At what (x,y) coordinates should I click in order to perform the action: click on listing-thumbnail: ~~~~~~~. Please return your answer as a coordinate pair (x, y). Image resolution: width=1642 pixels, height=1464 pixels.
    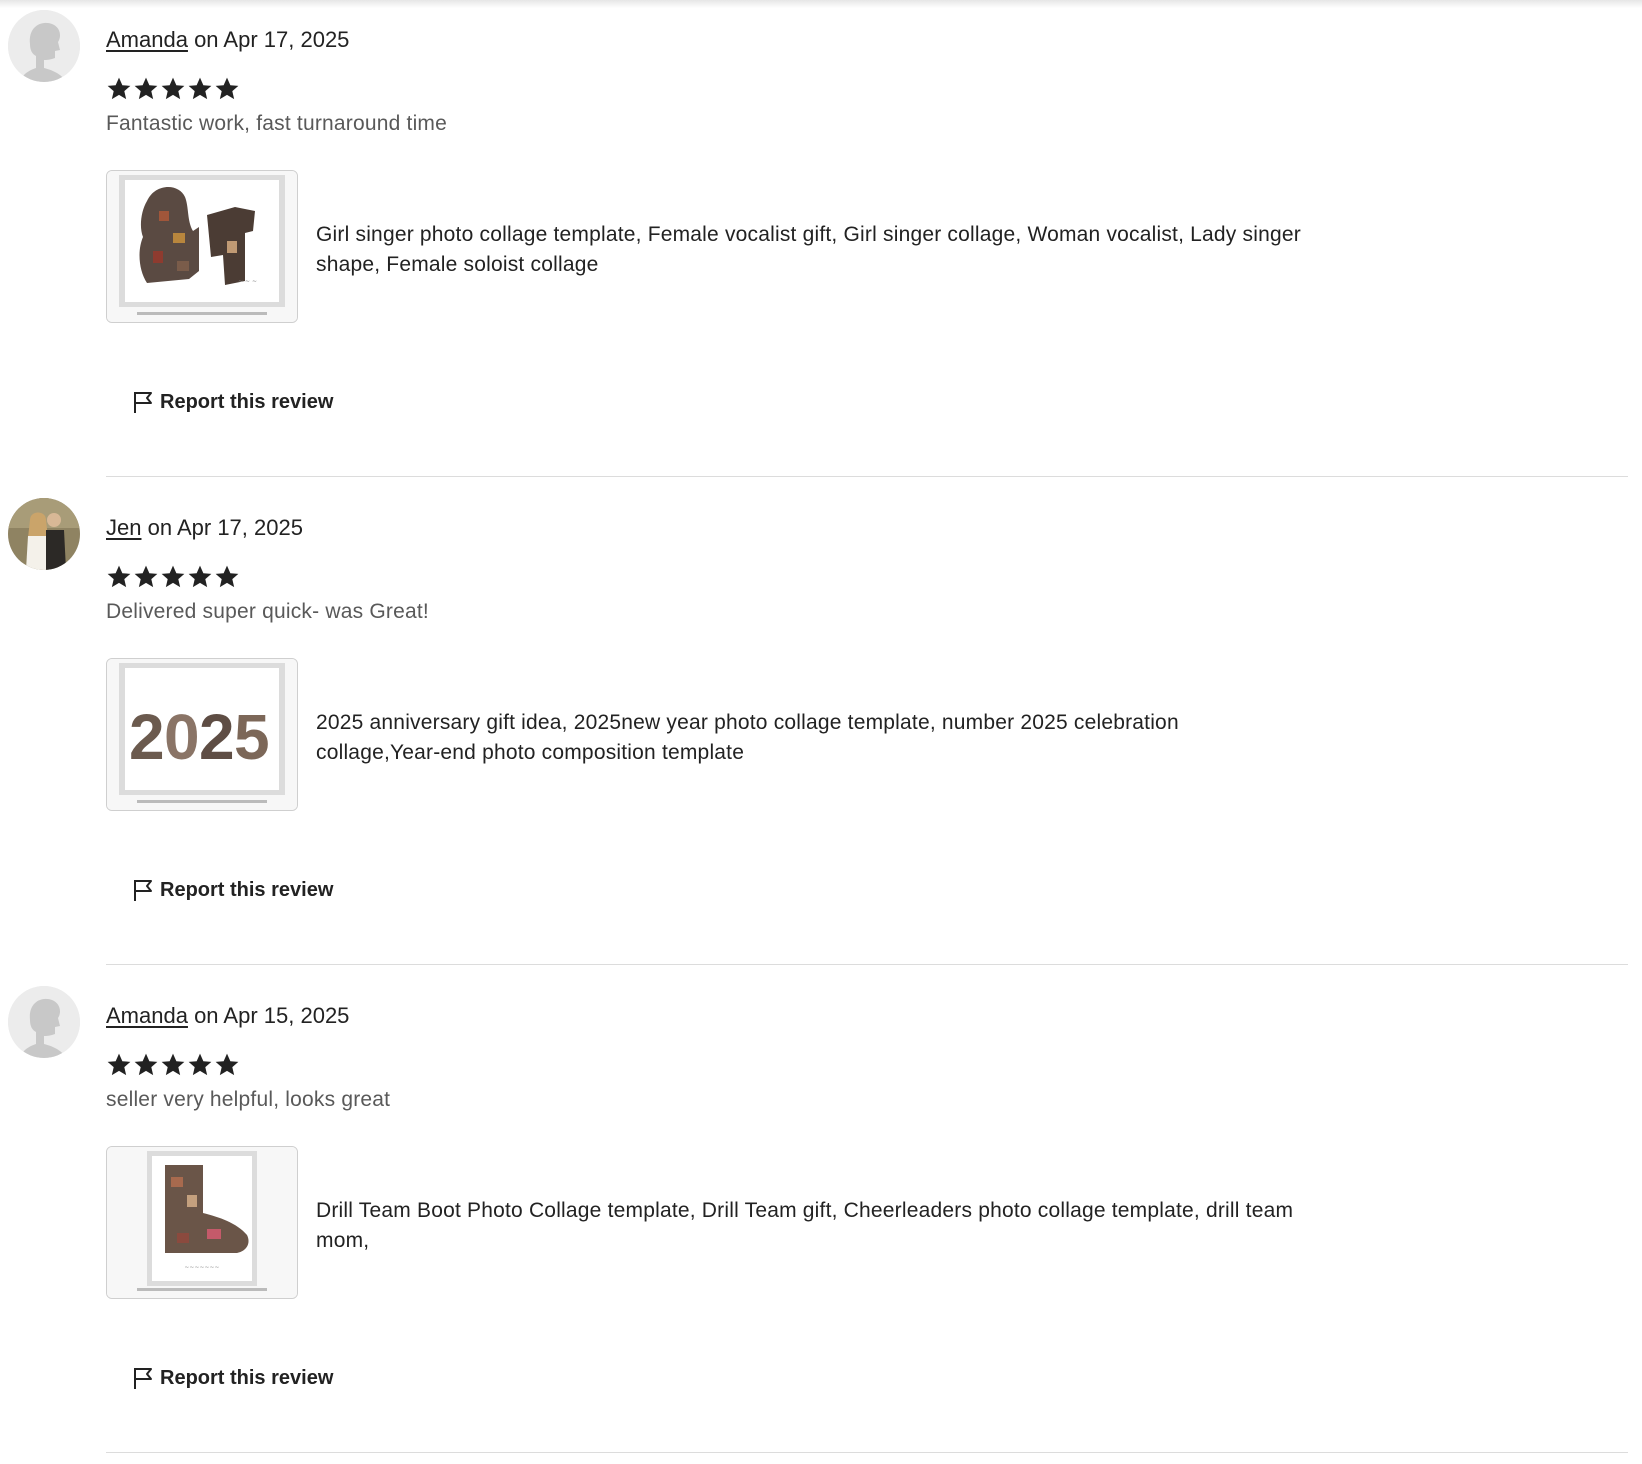
    Looking at the image, I should click on (202, 1222).